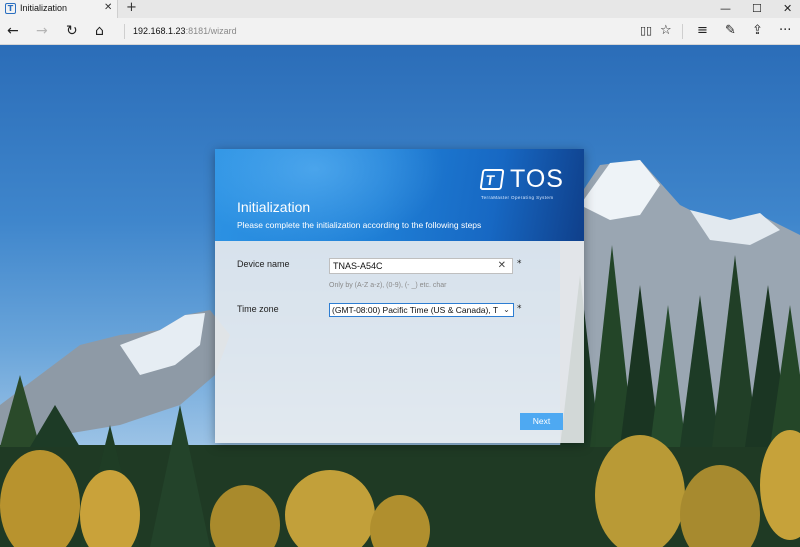  I want to click on toolbar-separator, so click(682, 31).